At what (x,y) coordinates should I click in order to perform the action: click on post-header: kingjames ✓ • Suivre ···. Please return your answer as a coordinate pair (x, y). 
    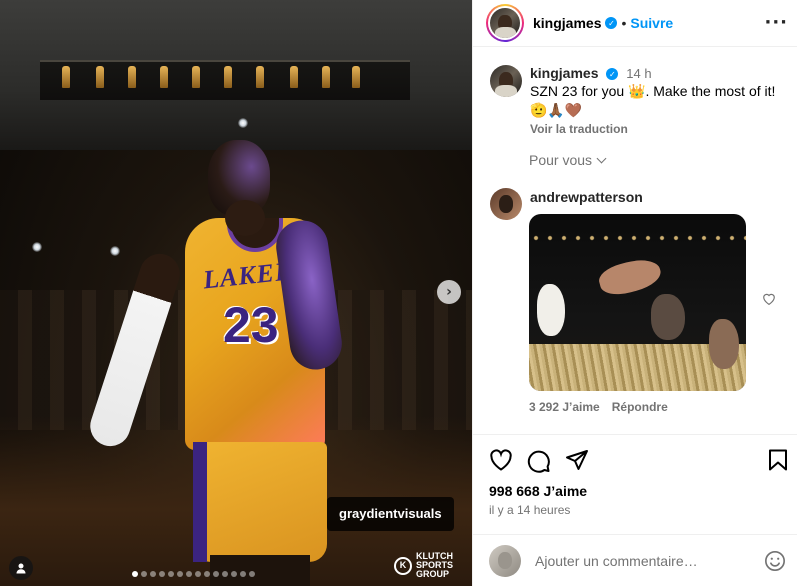
    Looking at the image, I should click on (635, 23).